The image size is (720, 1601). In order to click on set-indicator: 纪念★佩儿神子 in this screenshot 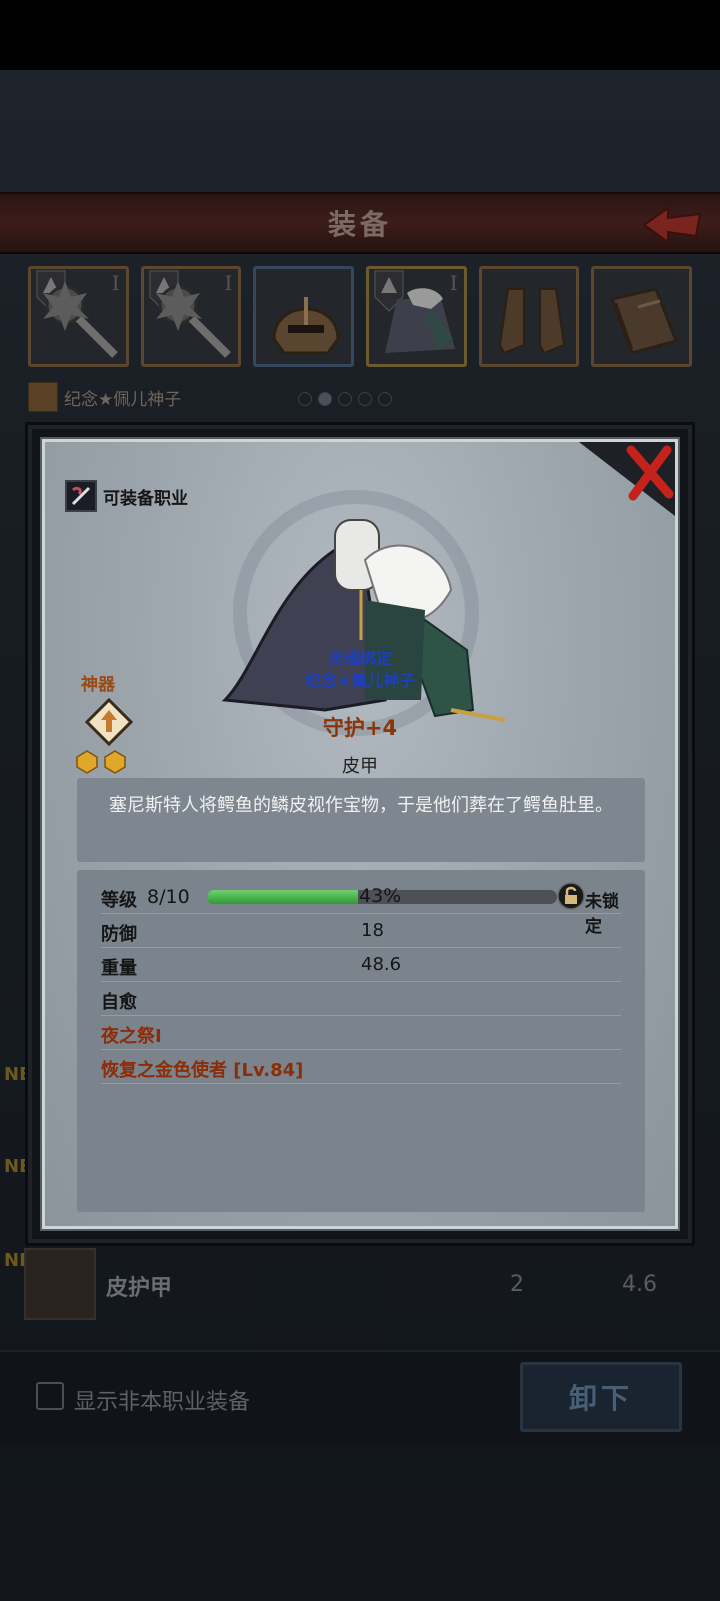, I will do `click(104, 397)`.